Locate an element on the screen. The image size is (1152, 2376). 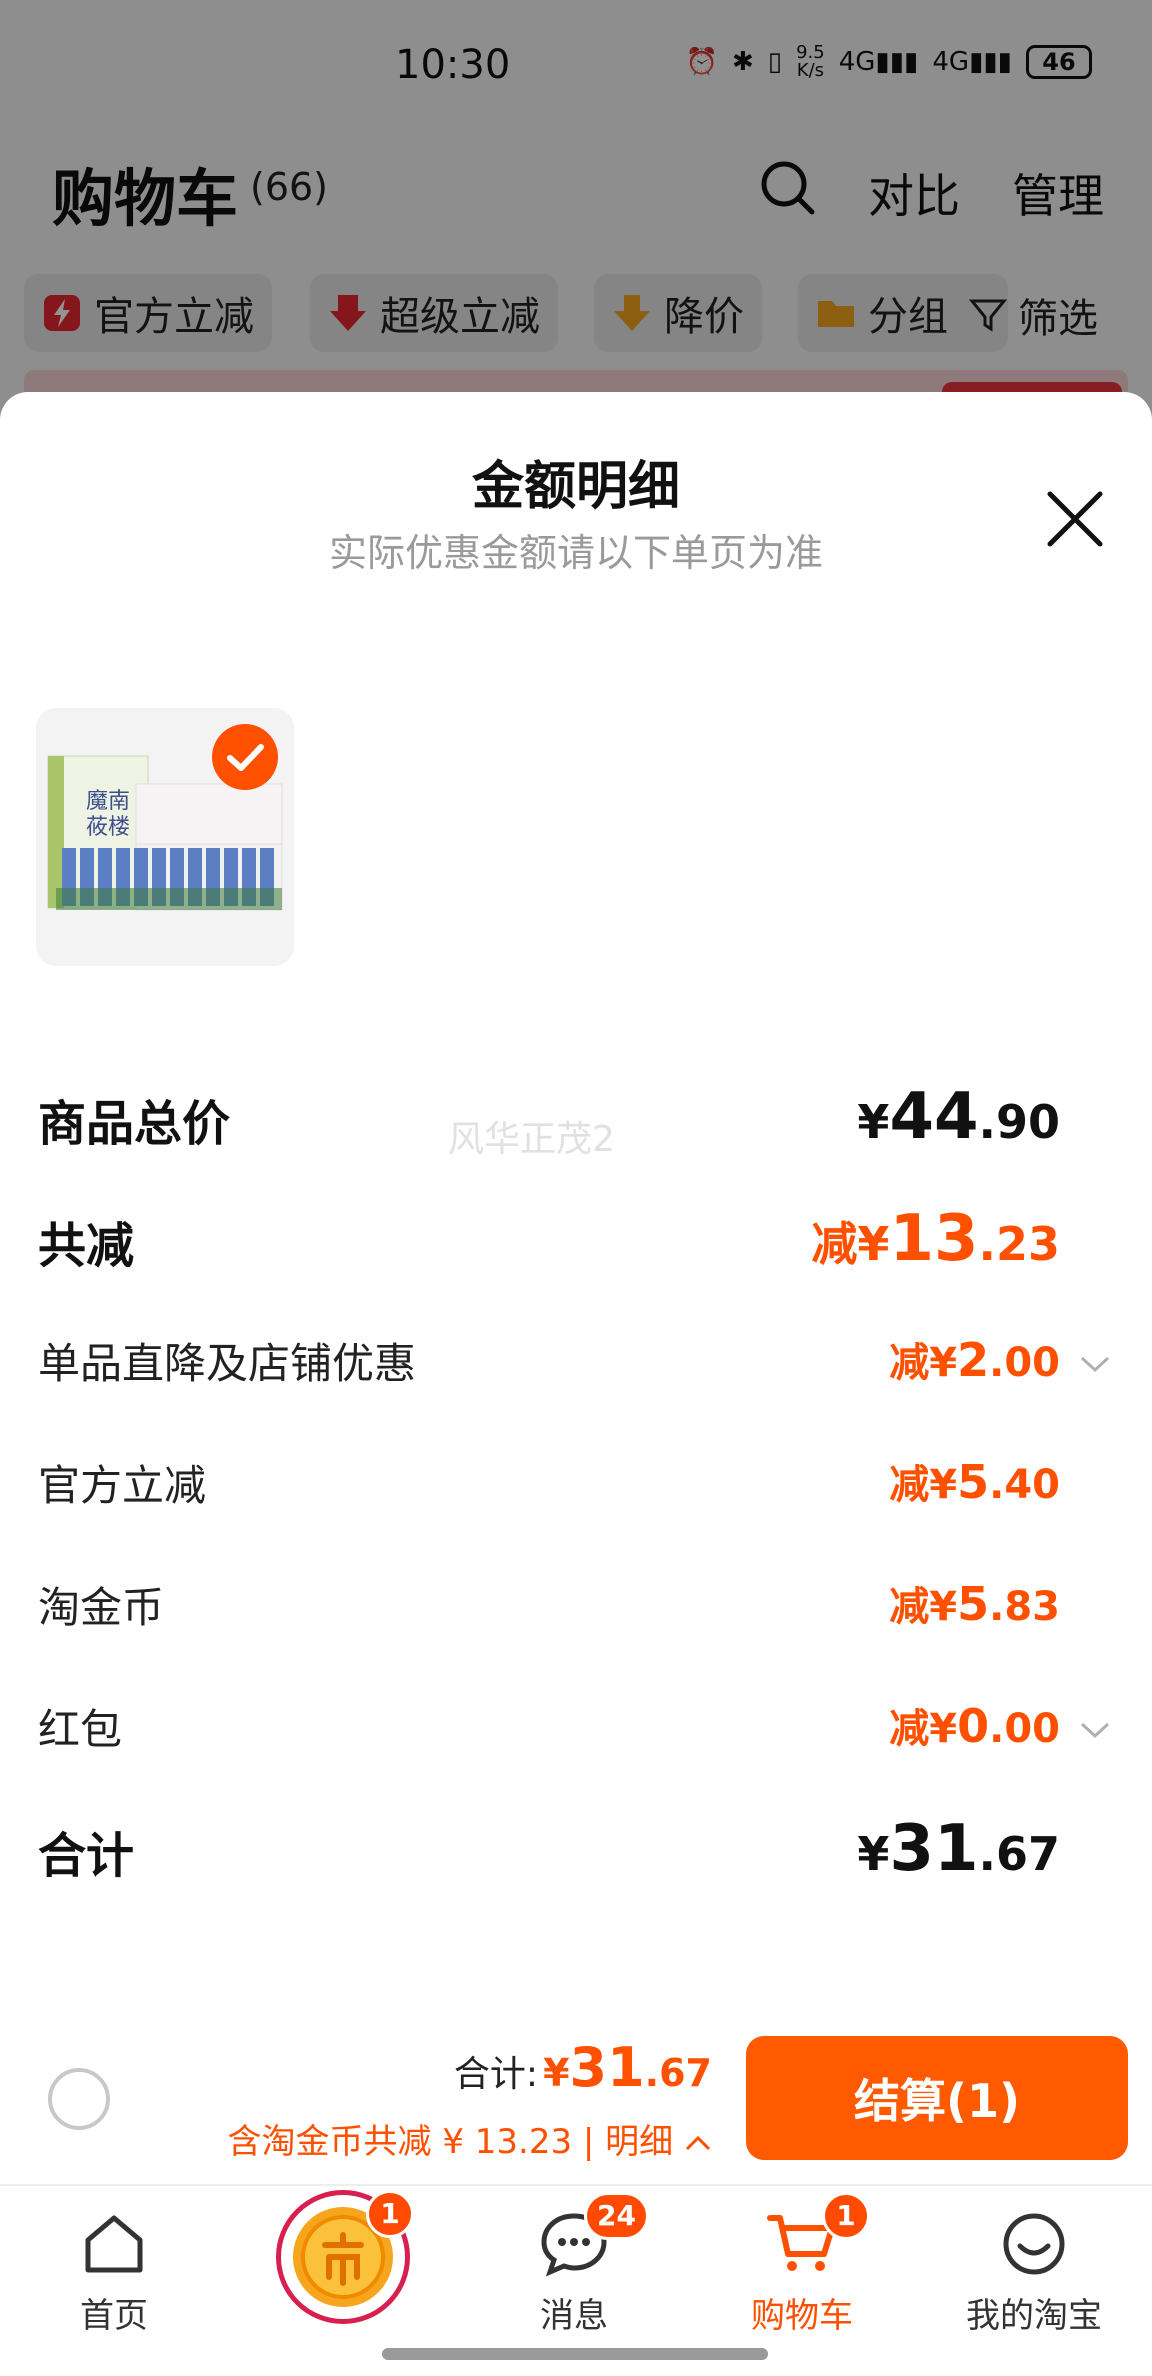
row-value: 减¥0.00 is located at coordinates (974, 1726).